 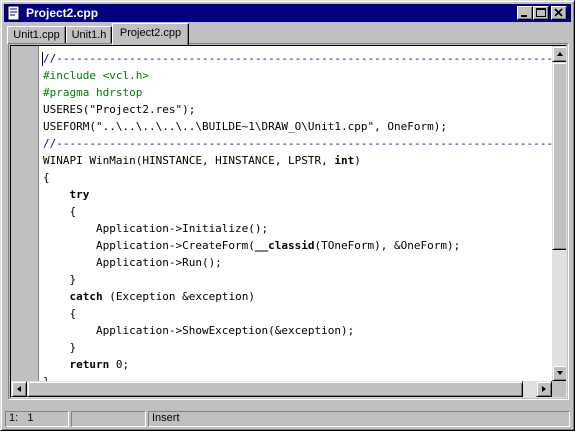 What do you see at coordinates (524, 16) in the screenshot?
I see `minimize-icon` at bounding box center [524, 16].